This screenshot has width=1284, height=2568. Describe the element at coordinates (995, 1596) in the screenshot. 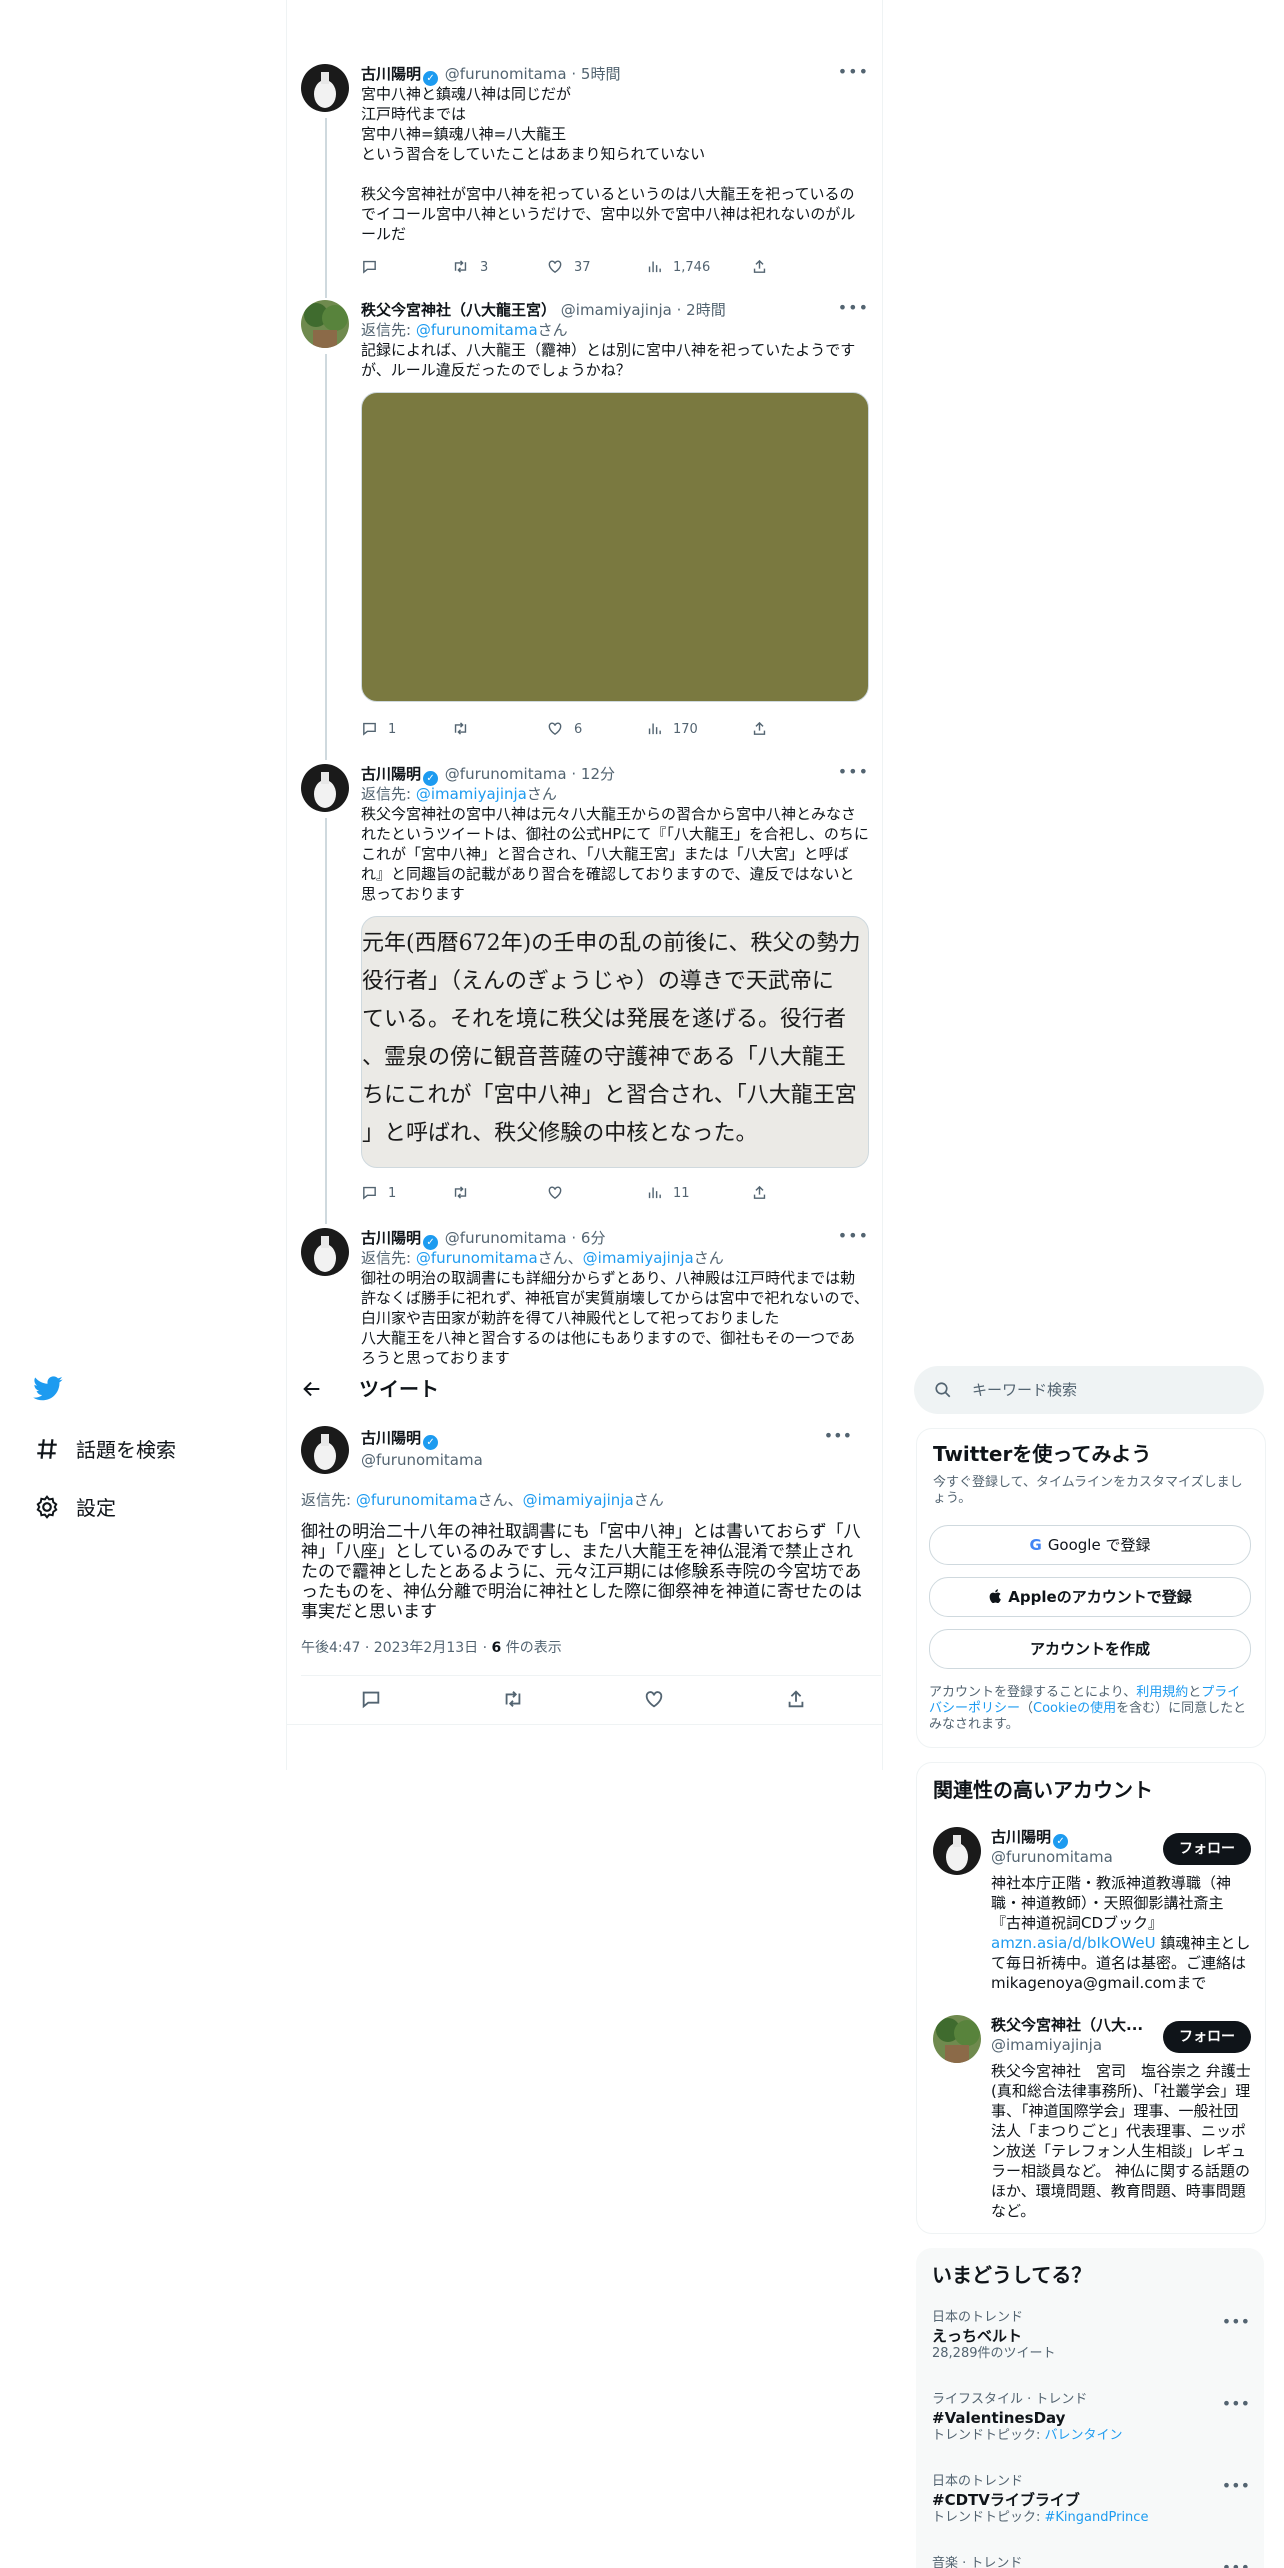

I see `apple-icon` at that location.